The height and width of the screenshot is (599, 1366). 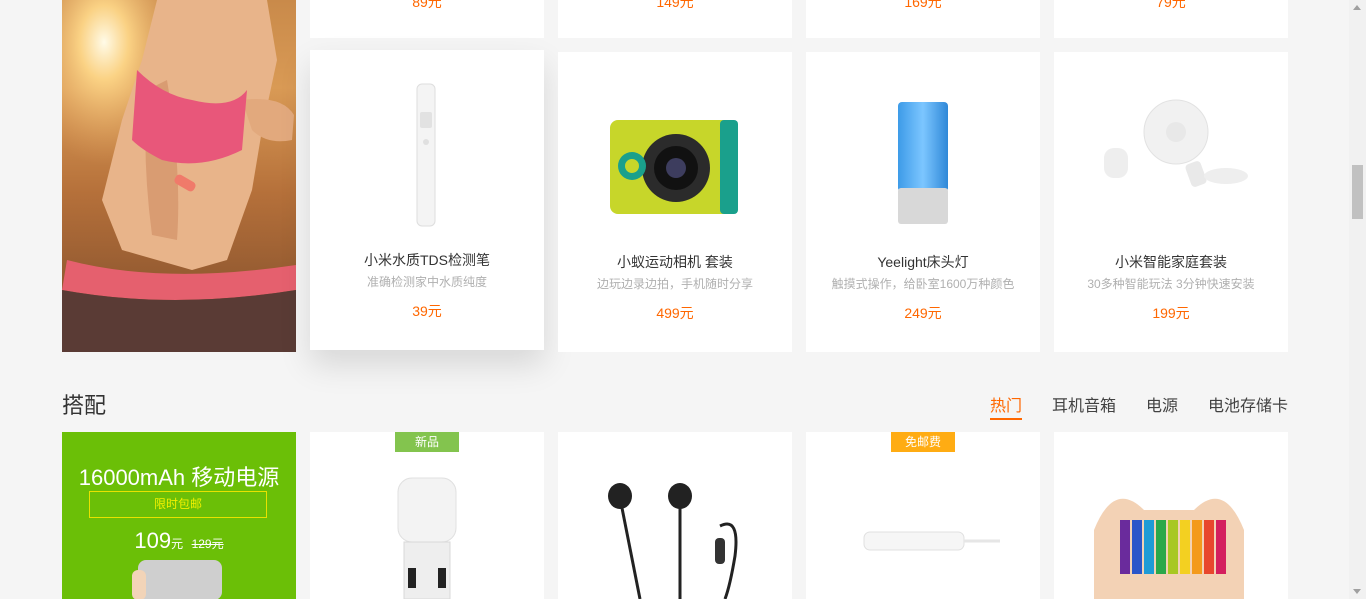 I want to click on power-bank-image, so click(x=177, y=579).